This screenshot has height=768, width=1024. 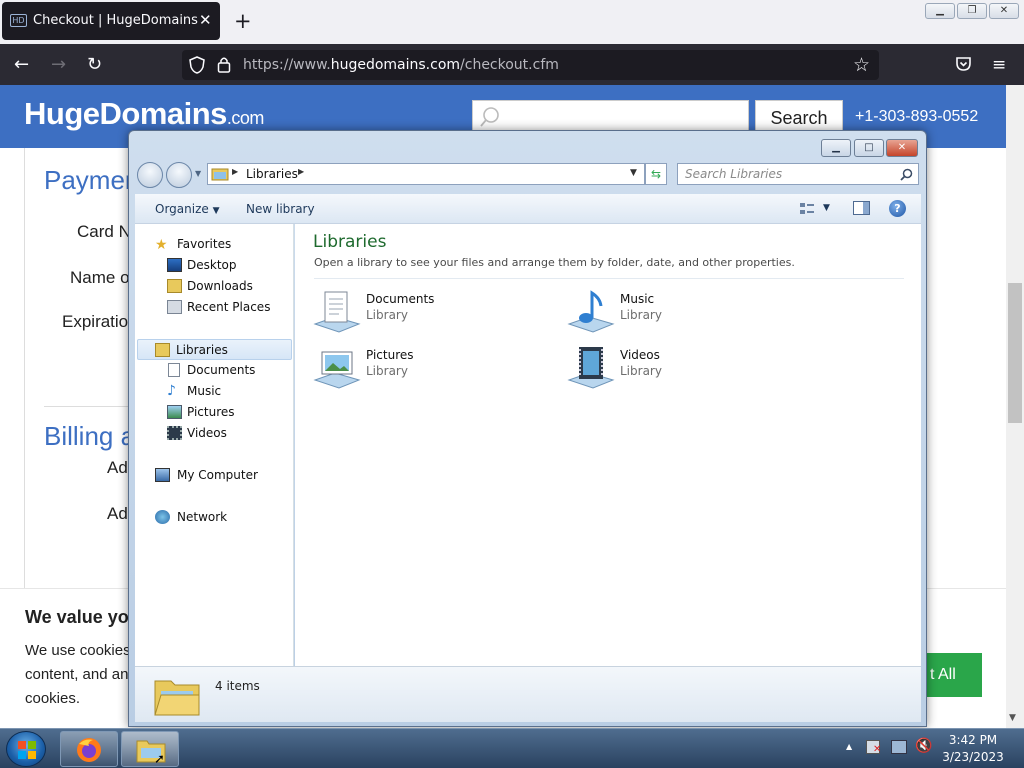 What do you see at coordinates (214, 370) in the screenshot?
I see `nav-documents: Documents` at bounding box center [214, 370].